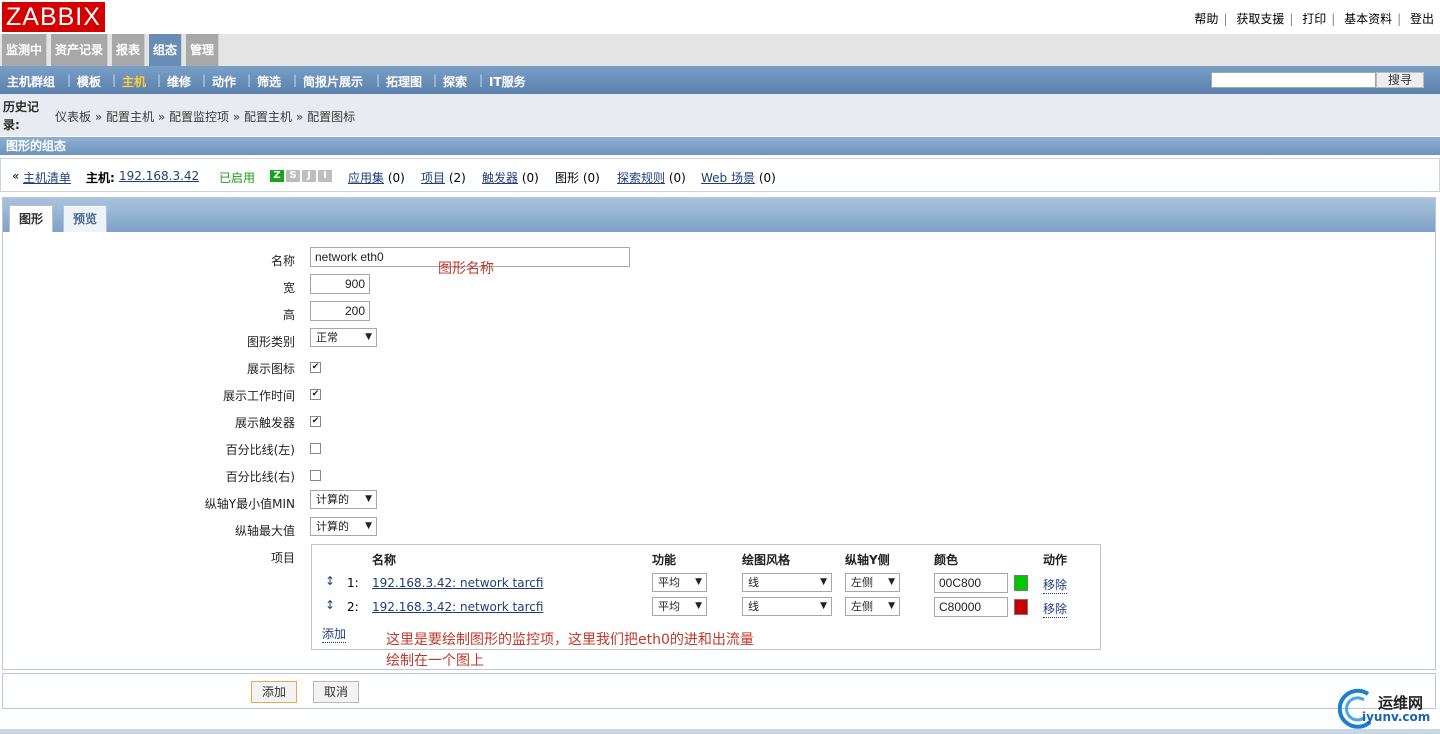 This screenshot has width=1440, height=734. What do you see at coordinates (767, 178) in the screenshot?
I see `web-scenarios-count: (0)` at bounding box center [767, 178].